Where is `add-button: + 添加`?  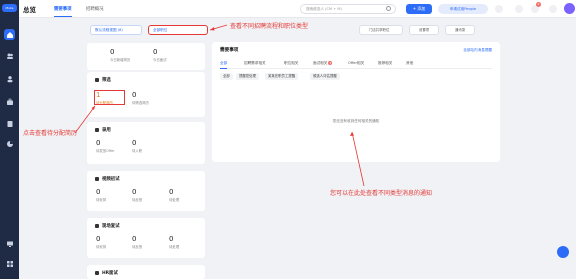 add-button: + 添加 is located at coordinates (419, 9).